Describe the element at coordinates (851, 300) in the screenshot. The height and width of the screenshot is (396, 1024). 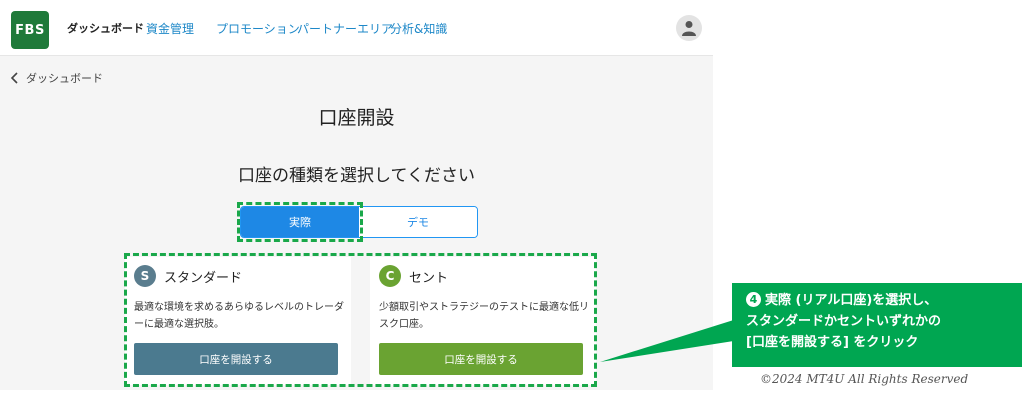
I see `callout-text: 実際 (リアル口座)を選択し、` at that location.